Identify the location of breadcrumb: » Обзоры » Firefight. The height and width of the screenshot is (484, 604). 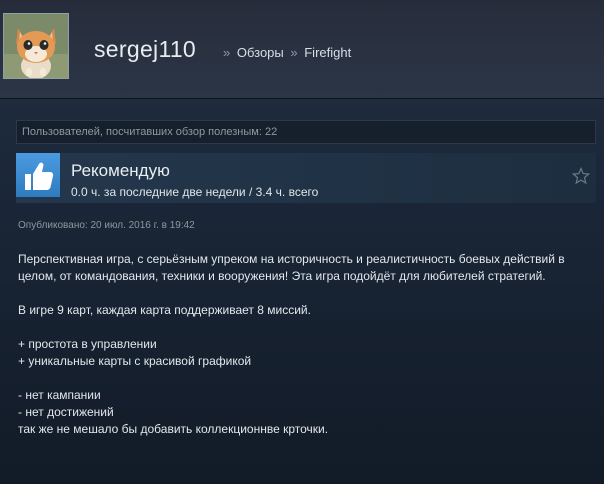
(285, 52).